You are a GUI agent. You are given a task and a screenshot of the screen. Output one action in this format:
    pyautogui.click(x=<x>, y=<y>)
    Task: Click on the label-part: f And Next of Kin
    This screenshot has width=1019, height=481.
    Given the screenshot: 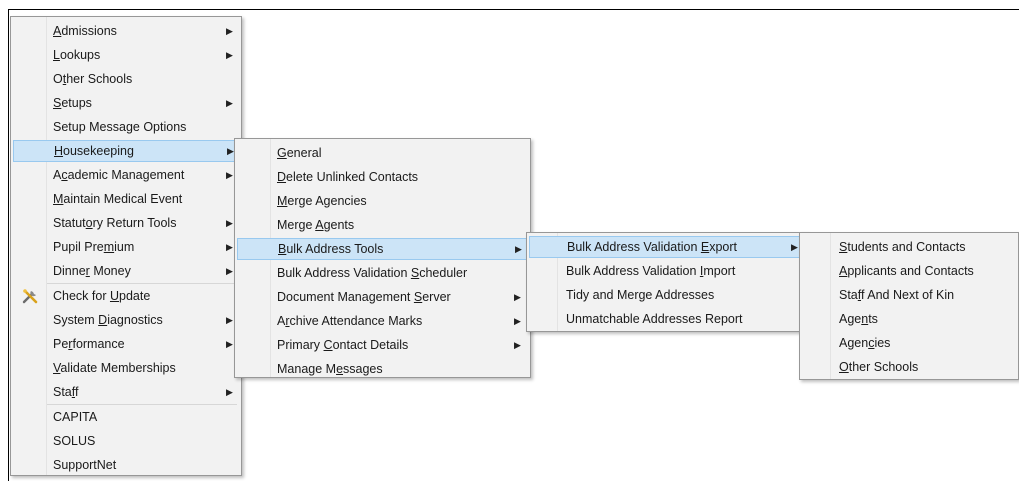 What is the action you would take?
    pyautogui.click(x=908, y=295)
    